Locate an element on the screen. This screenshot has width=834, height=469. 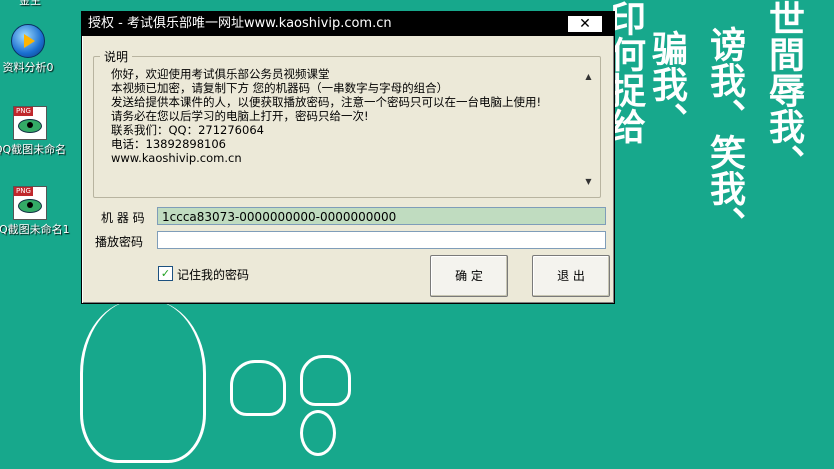
desktop-icon-label: 资料分析0 is located at coordinates (28, 67).